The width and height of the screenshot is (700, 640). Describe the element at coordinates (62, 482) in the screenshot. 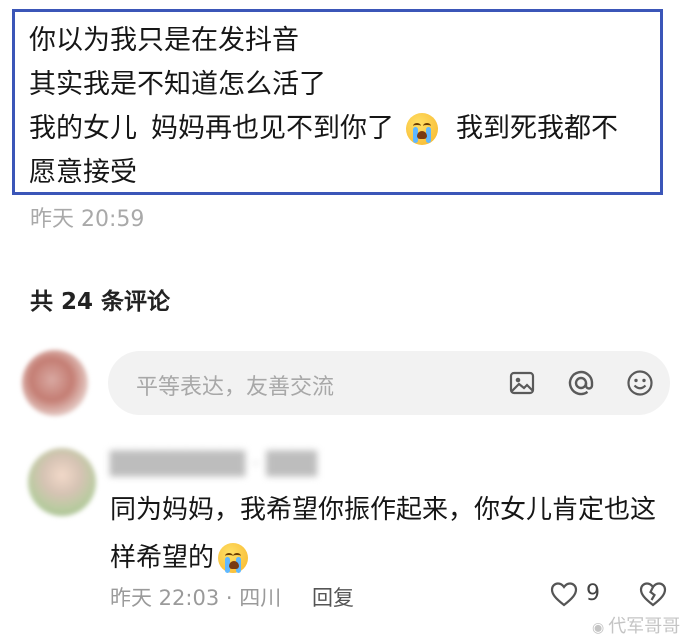

I see `commenter-avatar` at that location.